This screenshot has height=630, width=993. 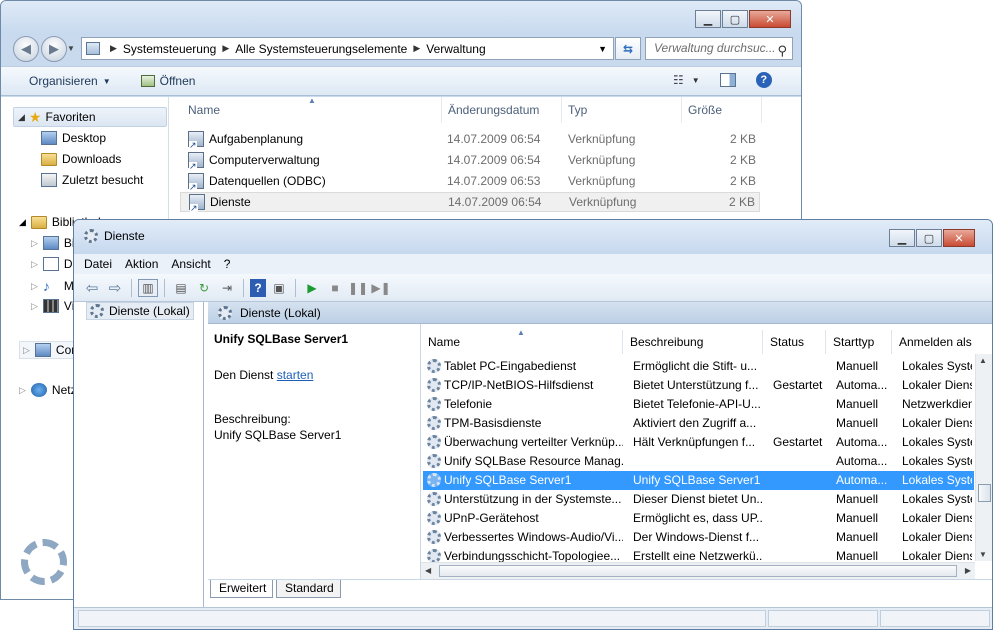 I want to click on view-details-icon: ☷, so click(x=678, y=80).